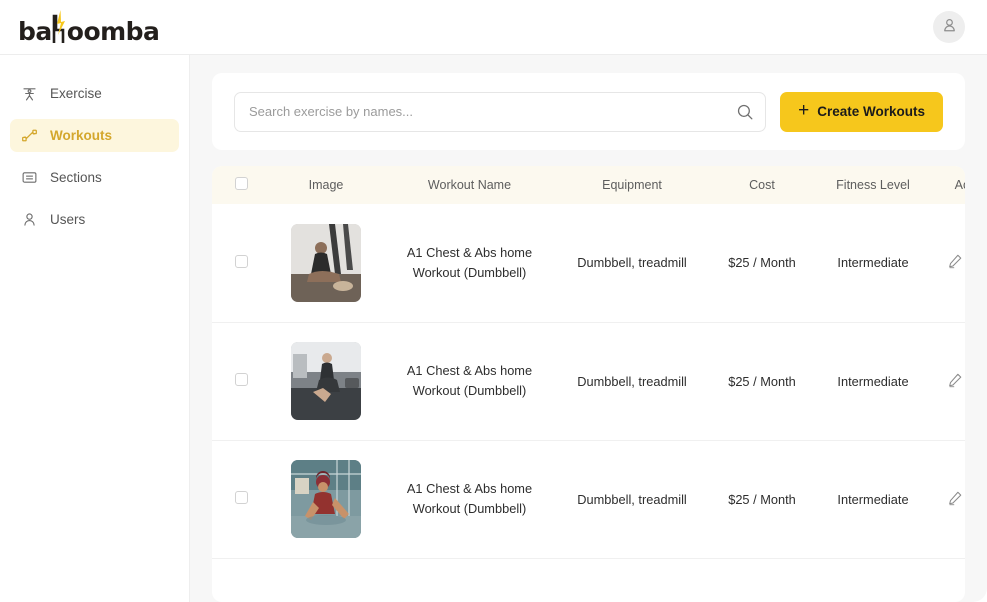 The width and height of the screenshot is (987, 602). I want to click on sidebar-item-label: Exercise, so click(76, 93).